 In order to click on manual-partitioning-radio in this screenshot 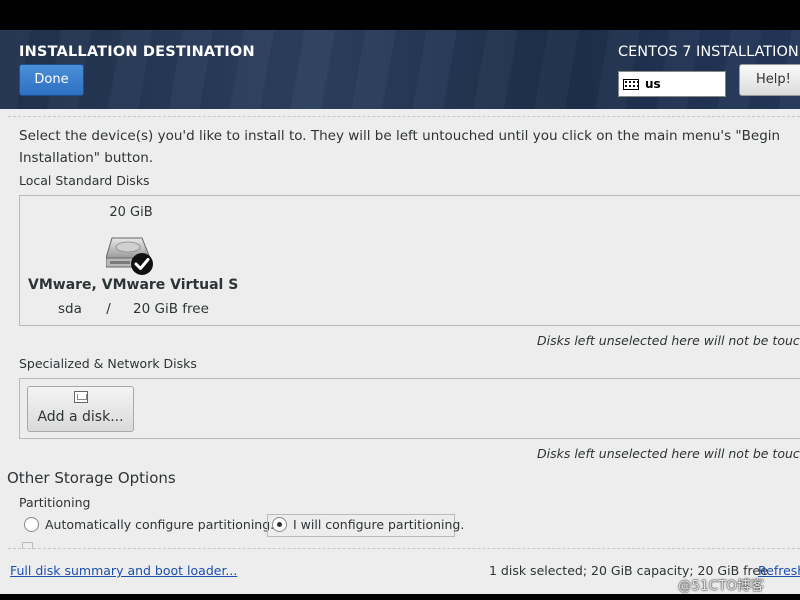, I will do `click(279, 524)`.